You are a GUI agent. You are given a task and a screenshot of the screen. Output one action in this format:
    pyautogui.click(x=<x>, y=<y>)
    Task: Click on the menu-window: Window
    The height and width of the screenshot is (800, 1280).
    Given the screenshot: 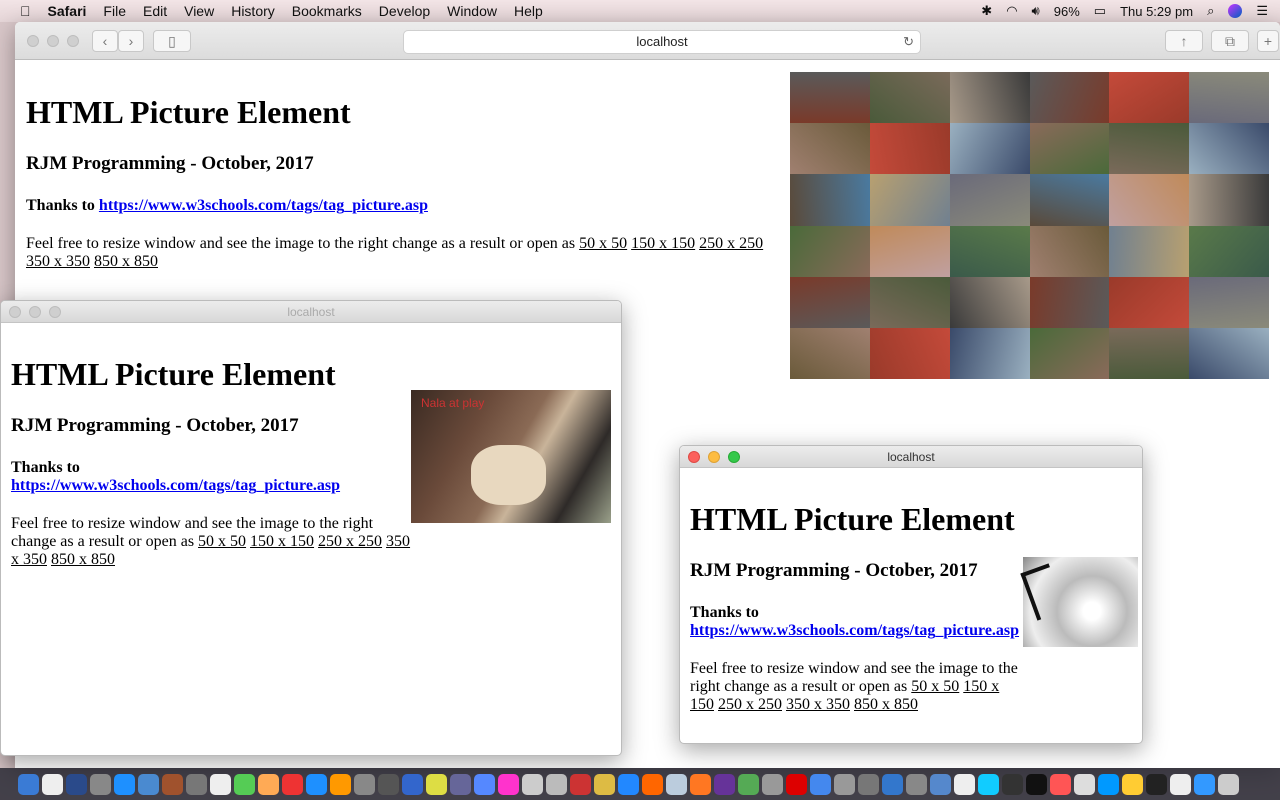 What is the action you would take?
    pyautogui.click(x=472, y=11)
    